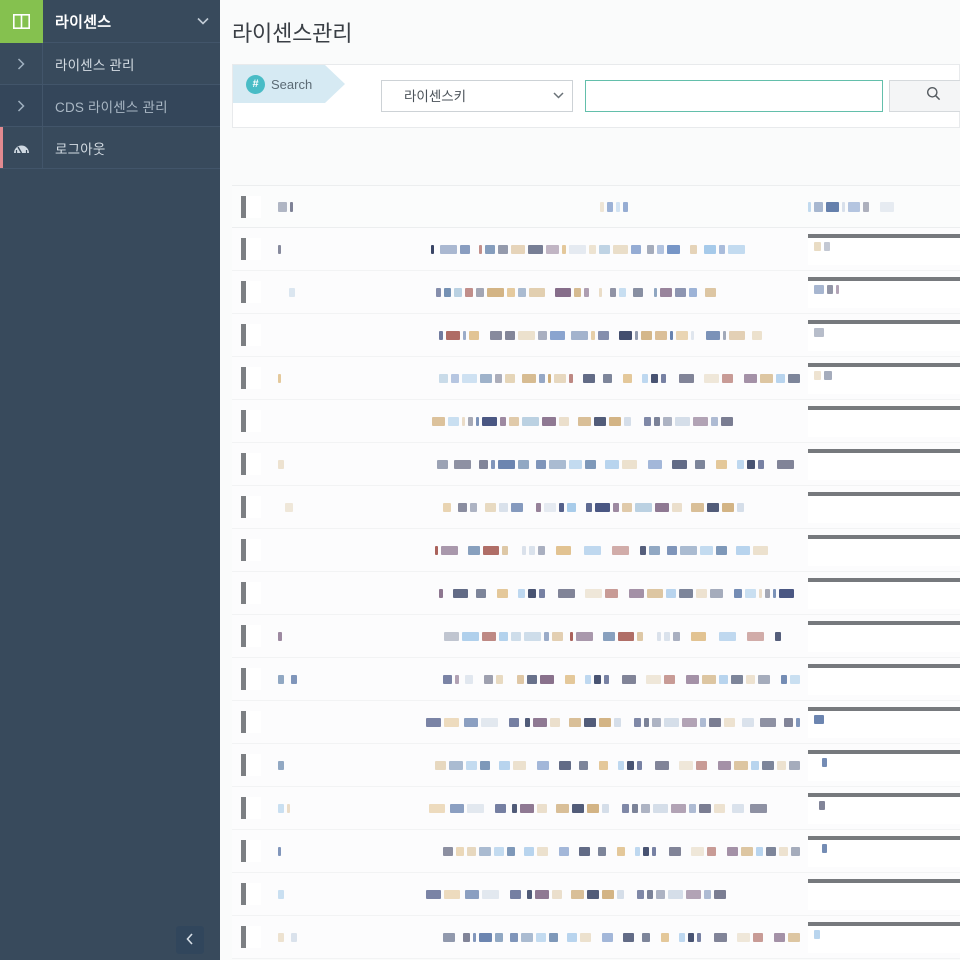 This screenshot has width=960, height=960. What do you see at coordinates (21, 63) in the screenshot?
I see `chevron-right-icon` at bounding box center [21, 63].